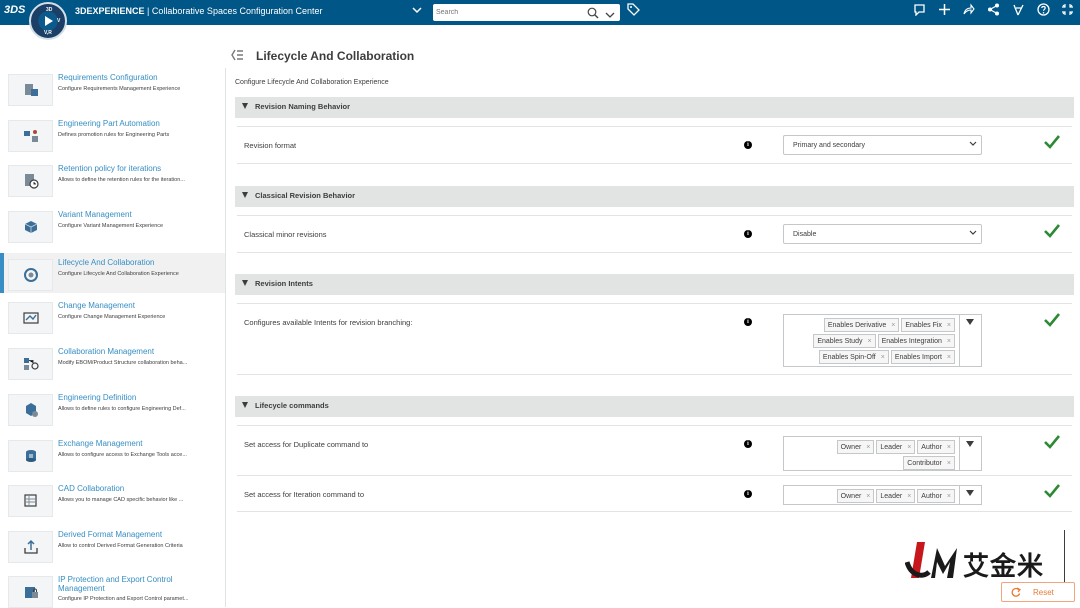 This screenshot has width=1080, height=608. What do you see at coordinates (304, 494) in the screenshot?
I see `setting-label: Set access for Iteration command to` at bounding box center [304, 494].